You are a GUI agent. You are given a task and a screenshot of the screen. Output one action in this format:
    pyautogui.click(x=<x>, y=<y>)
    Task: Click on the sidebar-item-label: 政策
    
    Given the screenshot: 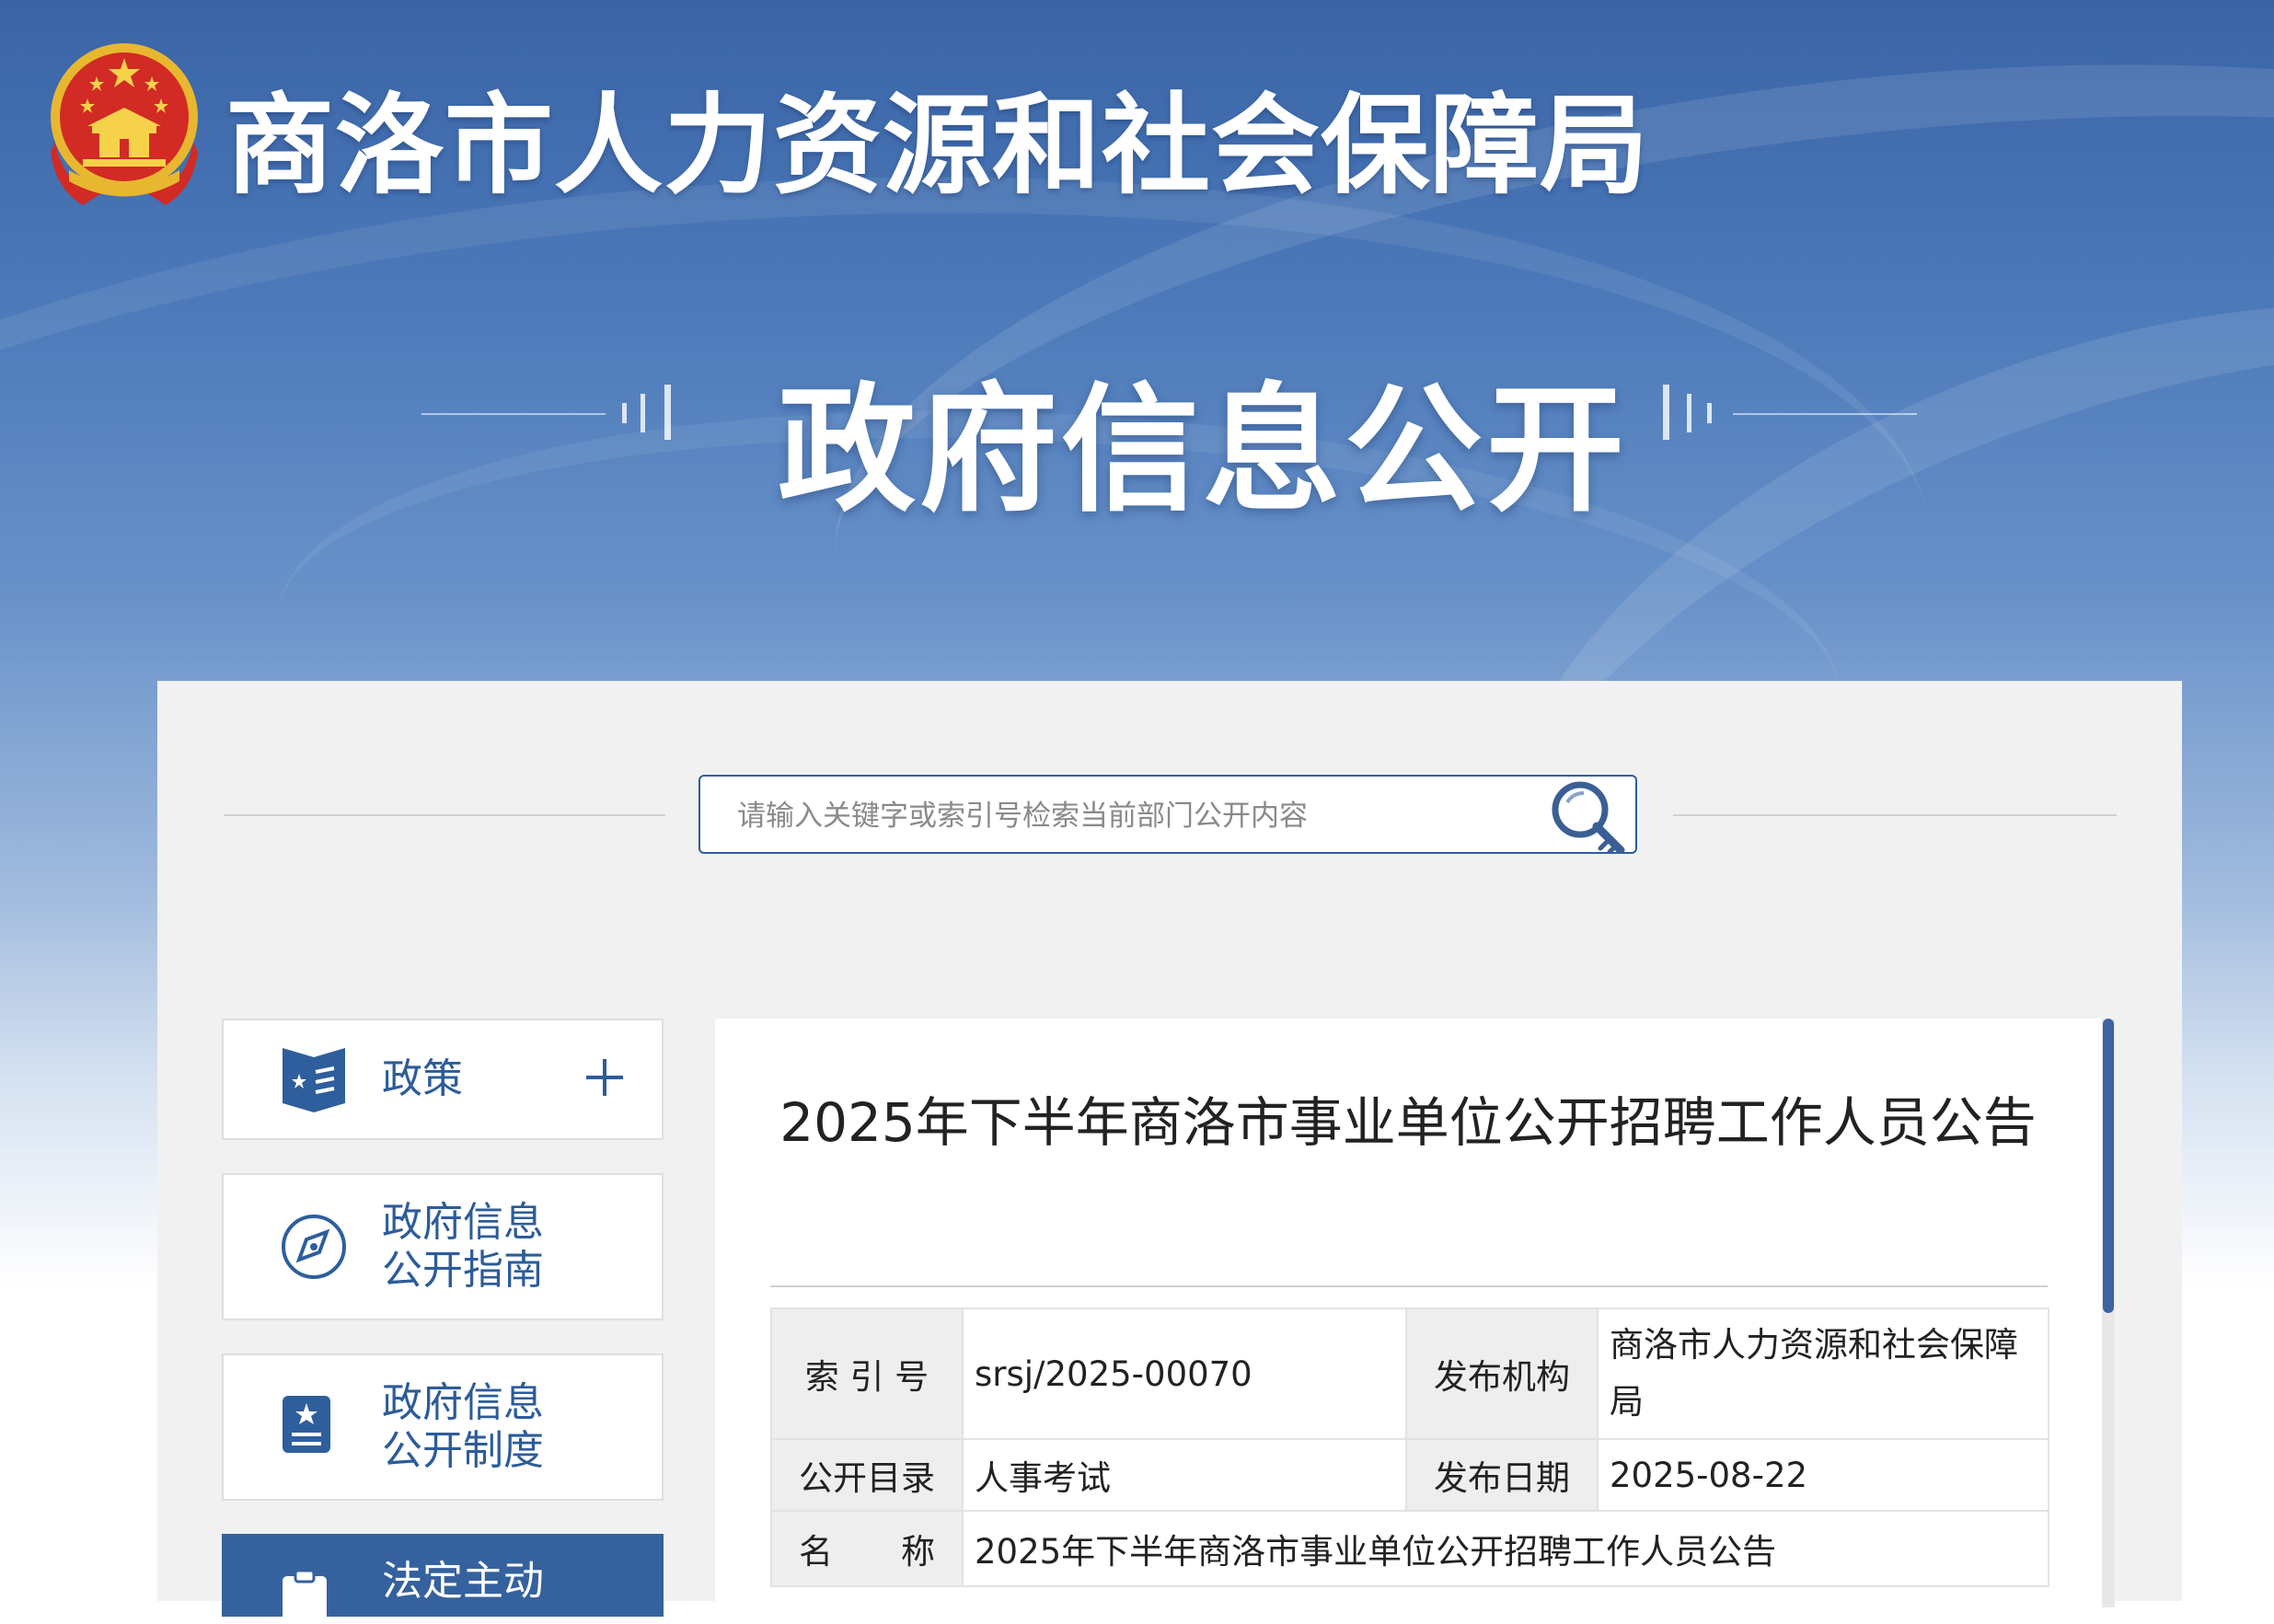 What is the action you would take?
    pyautogui.click(x=422, y=1079)
    